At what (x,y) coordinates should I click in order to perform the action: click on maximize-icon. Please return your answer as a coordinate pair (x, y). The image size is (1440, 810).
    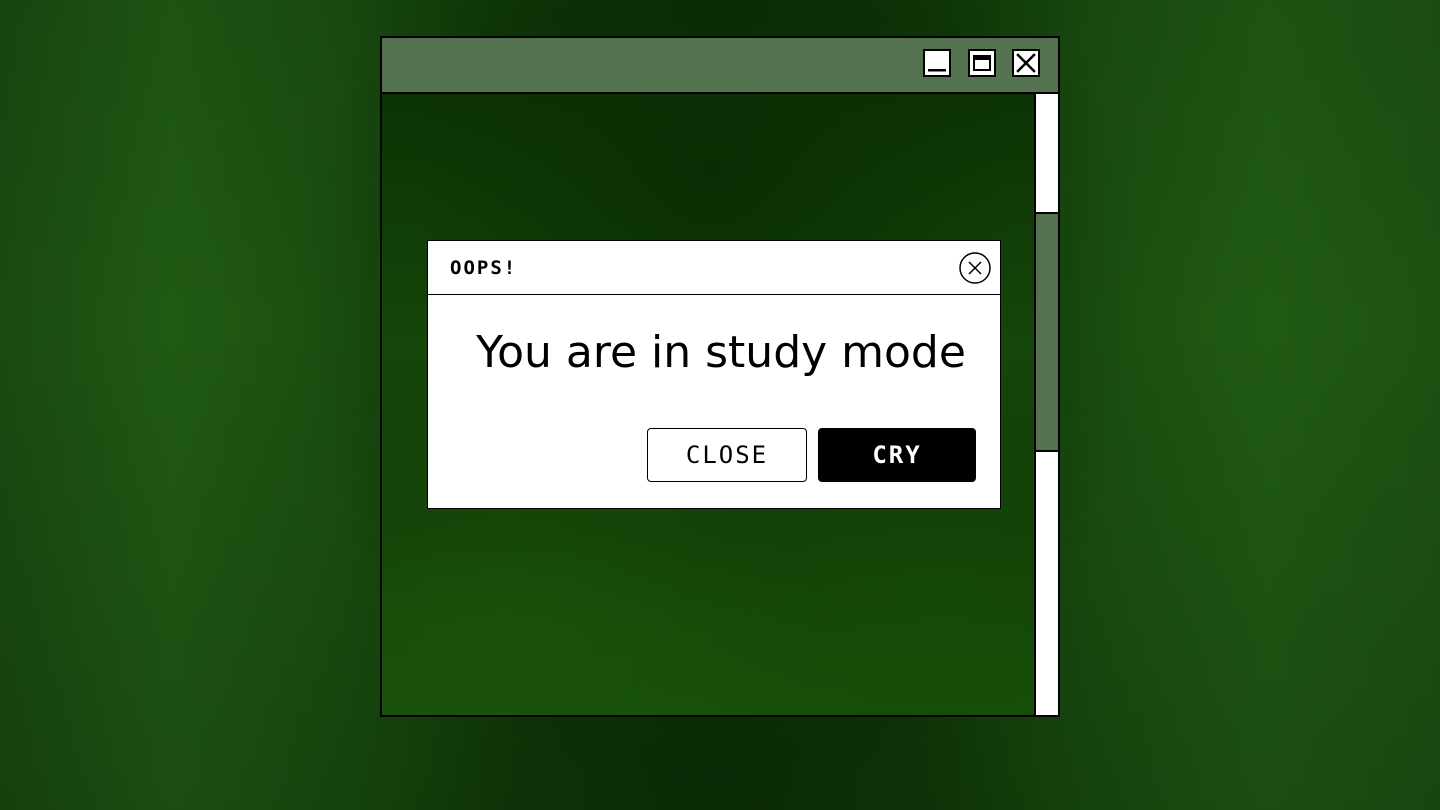
    Looking at the image, I should click on (982, 63).